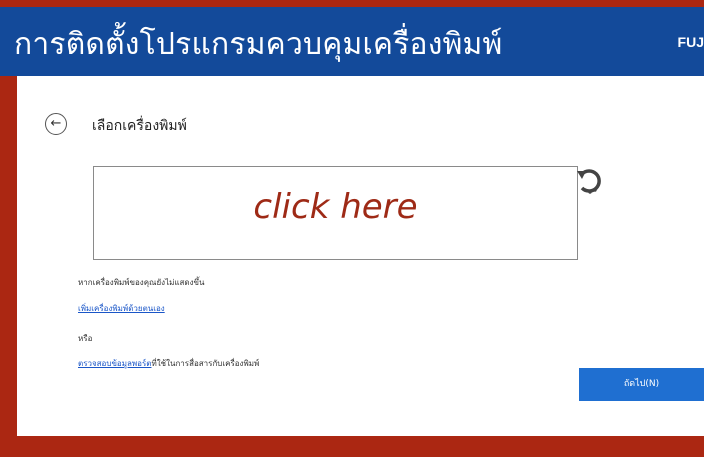 This screenshot has height=457, width=704. What do you see at coordinates (360, 446) in the screenshot?
I see `bottom-frame` at bounding box center [360, 446].